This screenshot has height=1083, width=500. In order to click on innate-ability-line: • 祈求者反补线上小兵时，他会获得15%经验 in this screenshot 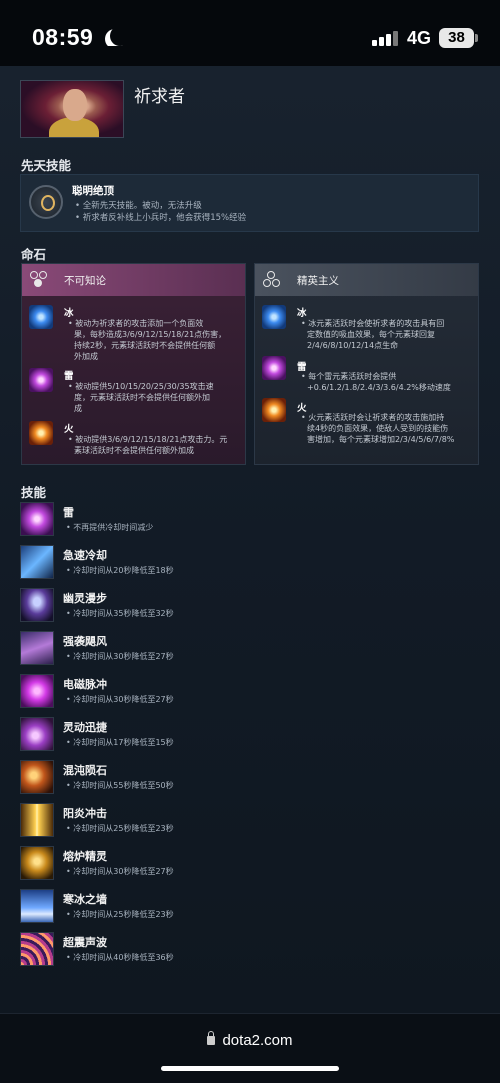, I will do `click(161, 218)`.